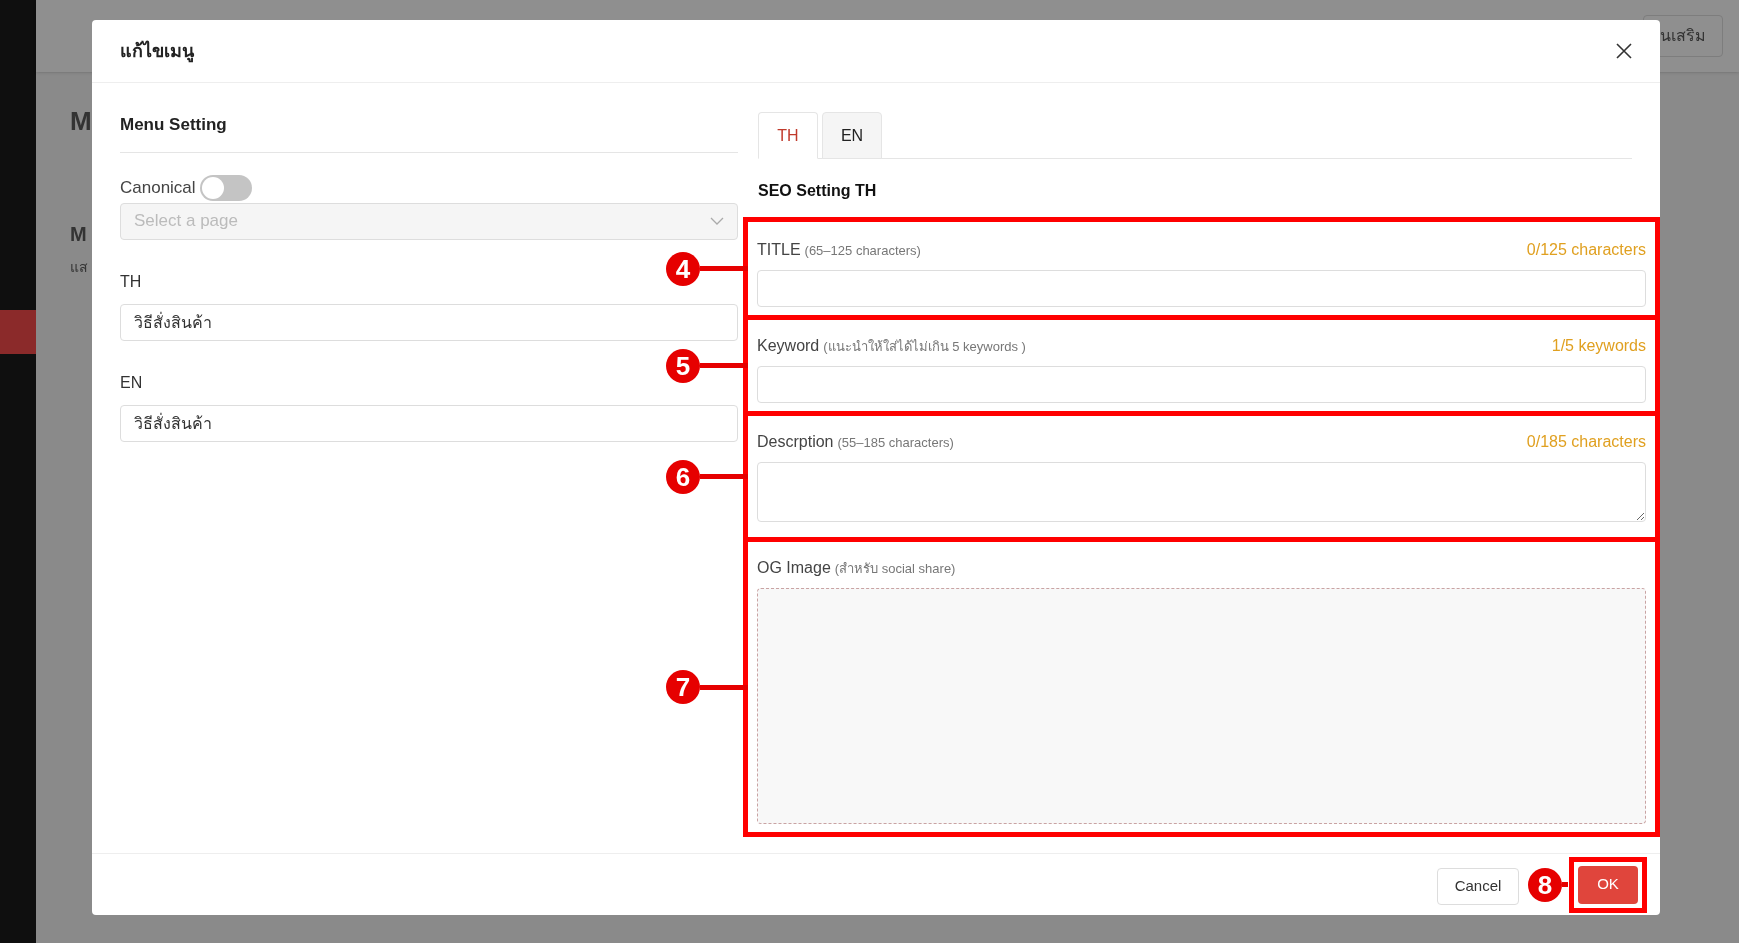  Describe the element at coordinates (158, 187) in the screenshot. I see `toggle-label: Canonical` at that location.